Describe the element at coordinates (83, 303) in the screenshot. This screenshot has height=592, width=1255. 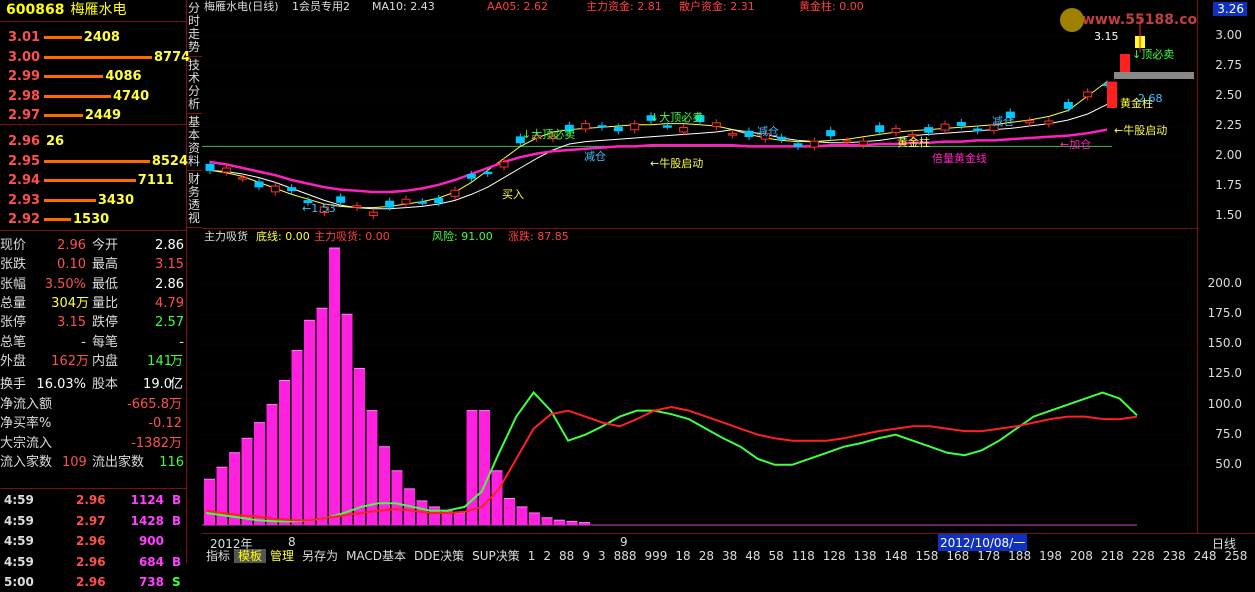
I see `quote-unit: 万` at that location.